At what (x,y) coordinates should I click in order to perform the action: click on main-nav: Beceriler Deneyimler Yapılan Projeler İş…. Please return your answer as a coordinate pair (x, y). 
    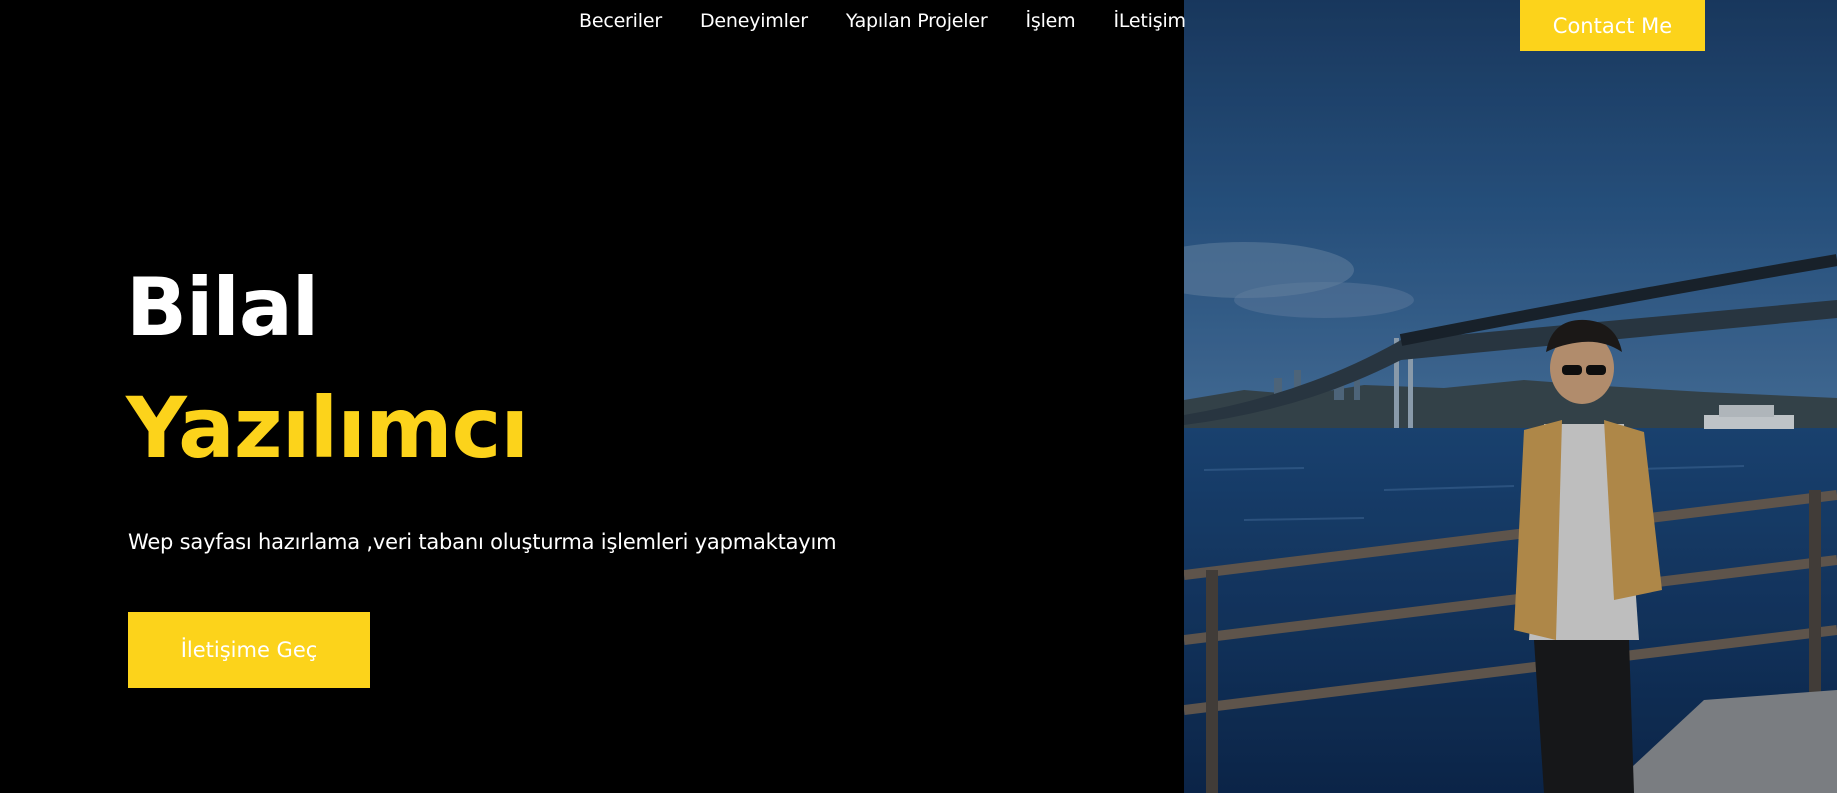
    Looking at the image, I should click on (882, 21).